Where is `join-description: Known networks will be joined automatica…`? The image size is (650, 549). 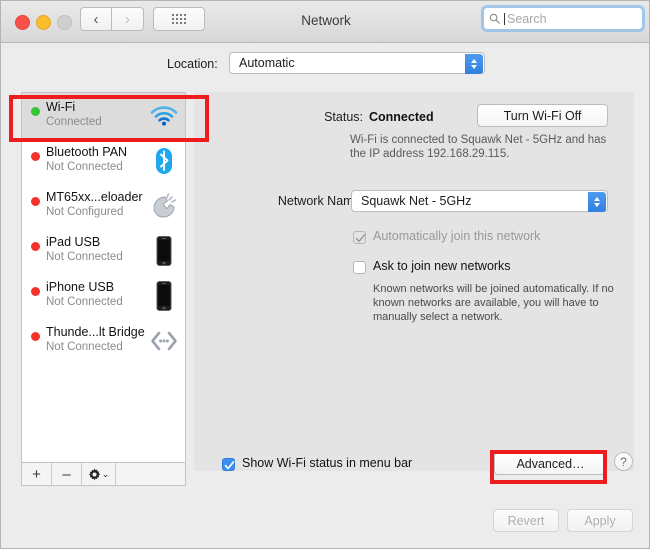
join-description: Known networks will be joined automatica… is located at coordinates (493, 303).